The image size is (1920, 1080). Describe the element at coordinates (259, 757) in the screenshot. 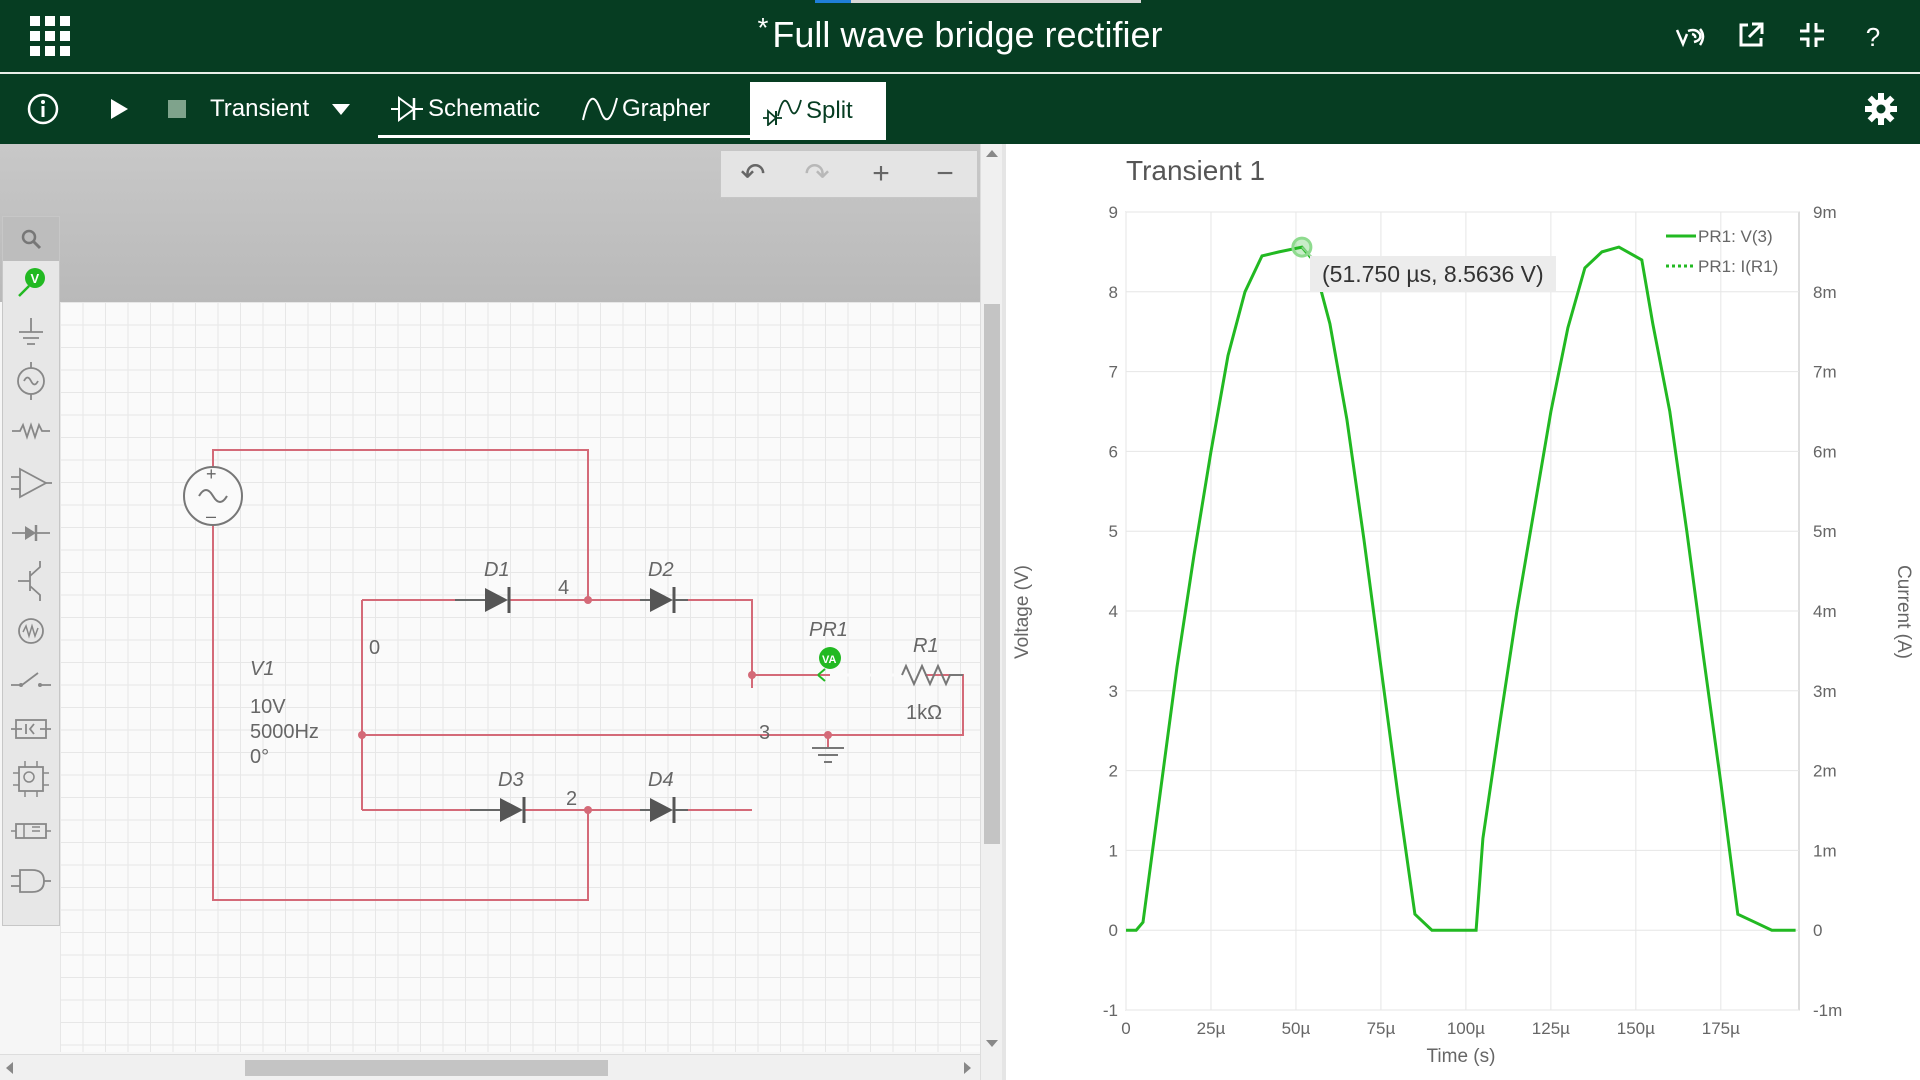

I see `label-v1-phase: 0°` at that location.